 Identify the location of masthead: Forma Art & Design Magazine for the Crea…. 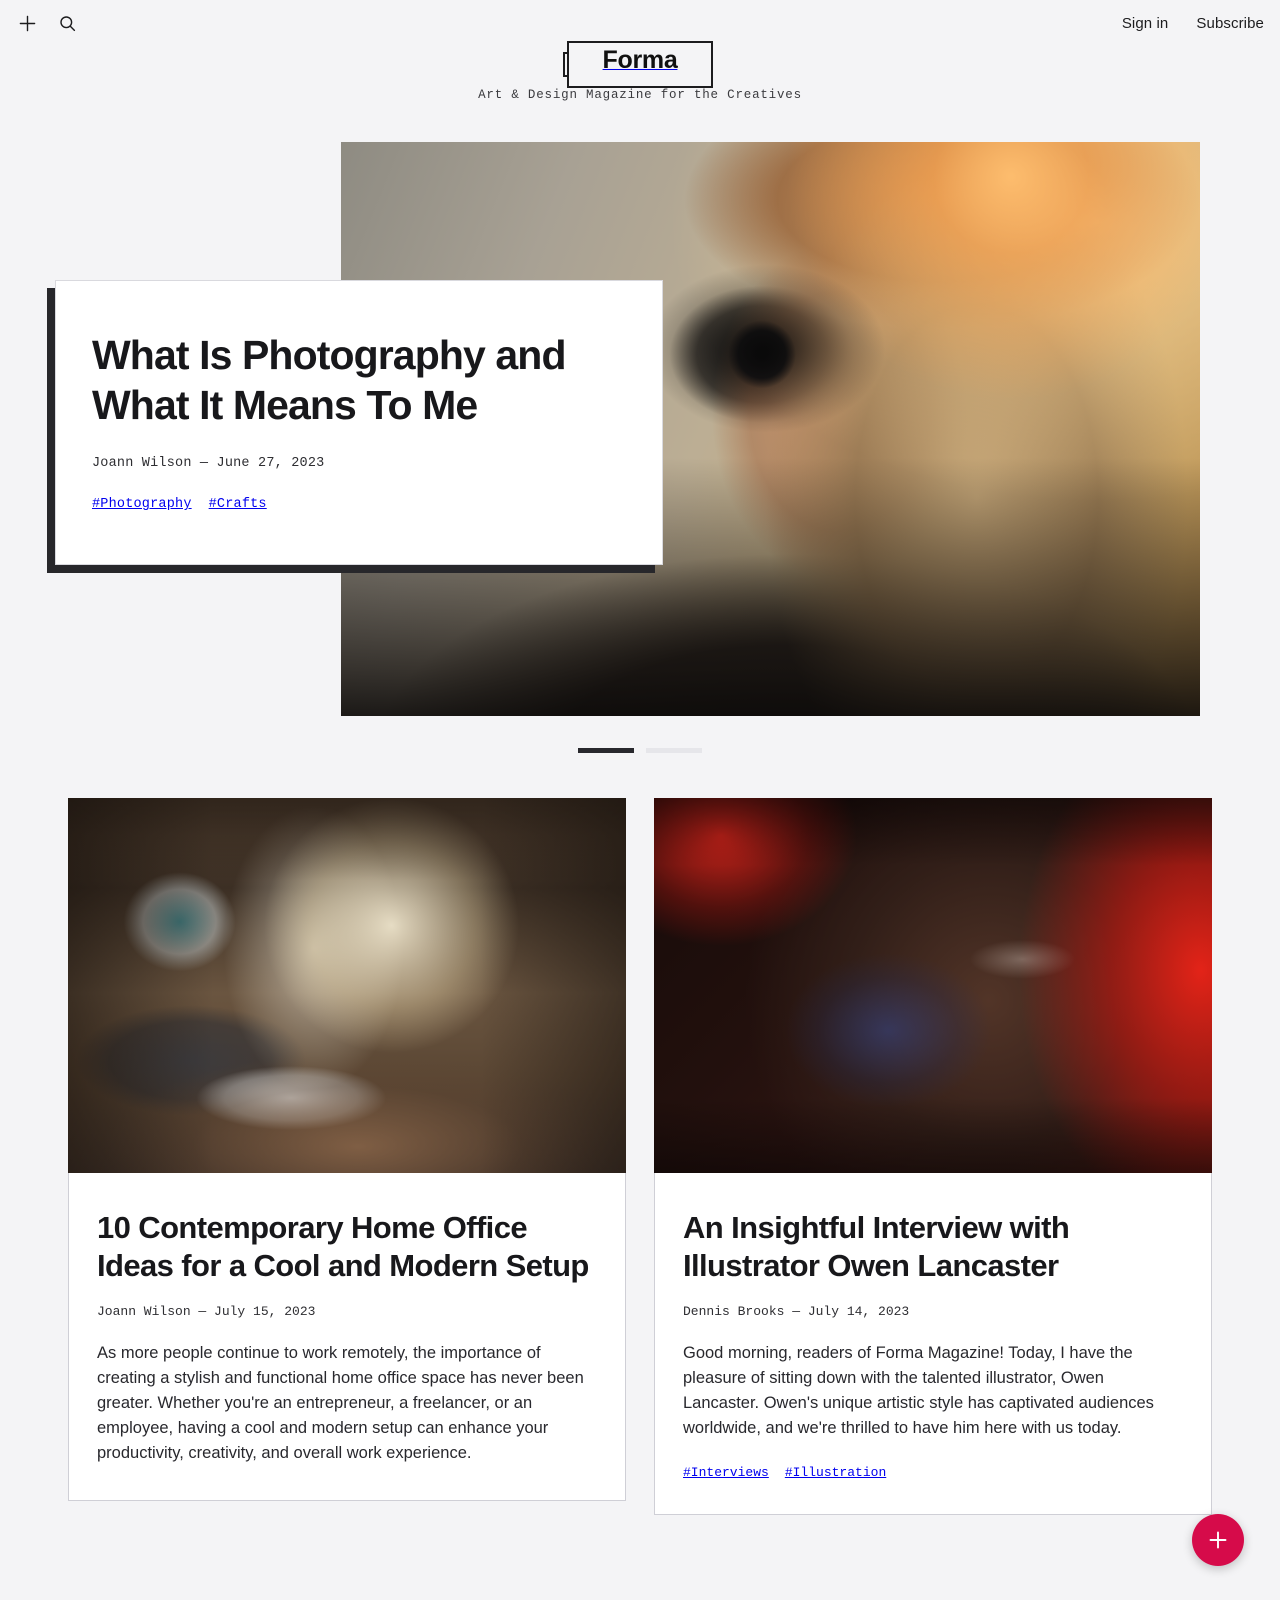
(640, 71).